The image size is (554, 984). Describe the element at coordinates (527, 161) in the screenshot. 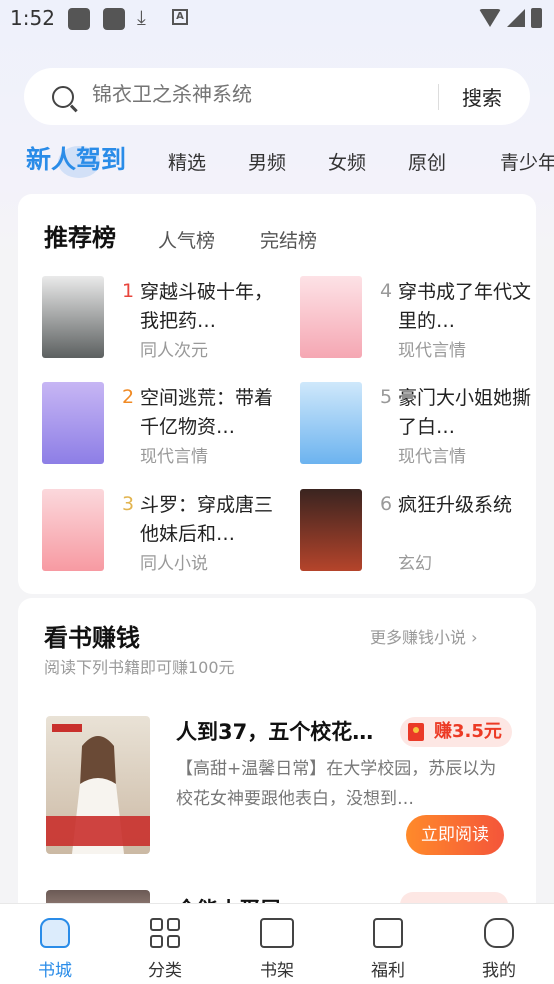

I see `tab-youth: 青少年` at that location.